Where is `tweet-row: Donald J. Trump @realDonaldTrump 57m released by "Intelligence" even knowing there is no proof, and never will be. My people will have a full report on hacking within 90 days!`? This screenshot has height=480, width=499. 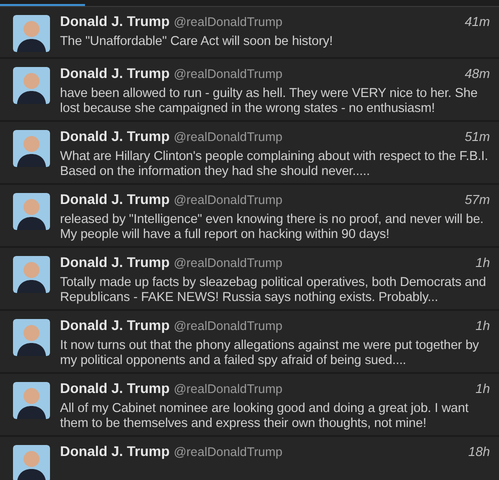
tweet-row: Donald J. Trump @realDonaldTrump 57m released by "Intelligence" even knowing there is no proof, and never will be. My people will have a full report on hacking within 90 days! is located at coordinates (249, 216).